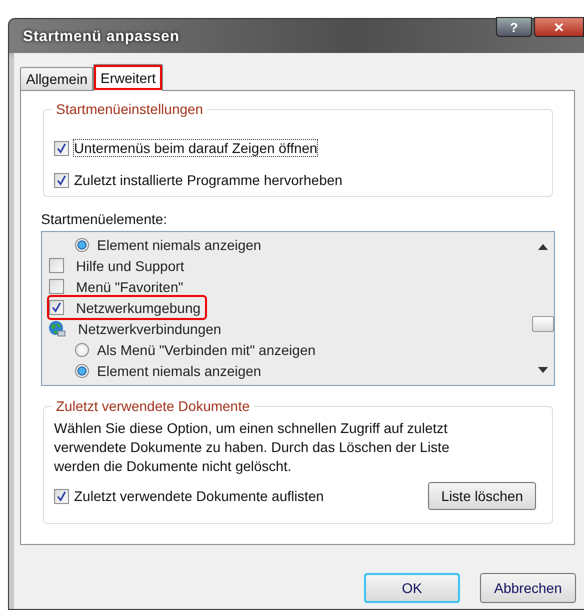  What do you see at coordinates (196, 148) in the screenshot?
I see `checkbox-label: Untermenüs beim darauf Zeigen öffnen` at bounding box center [196, 148].